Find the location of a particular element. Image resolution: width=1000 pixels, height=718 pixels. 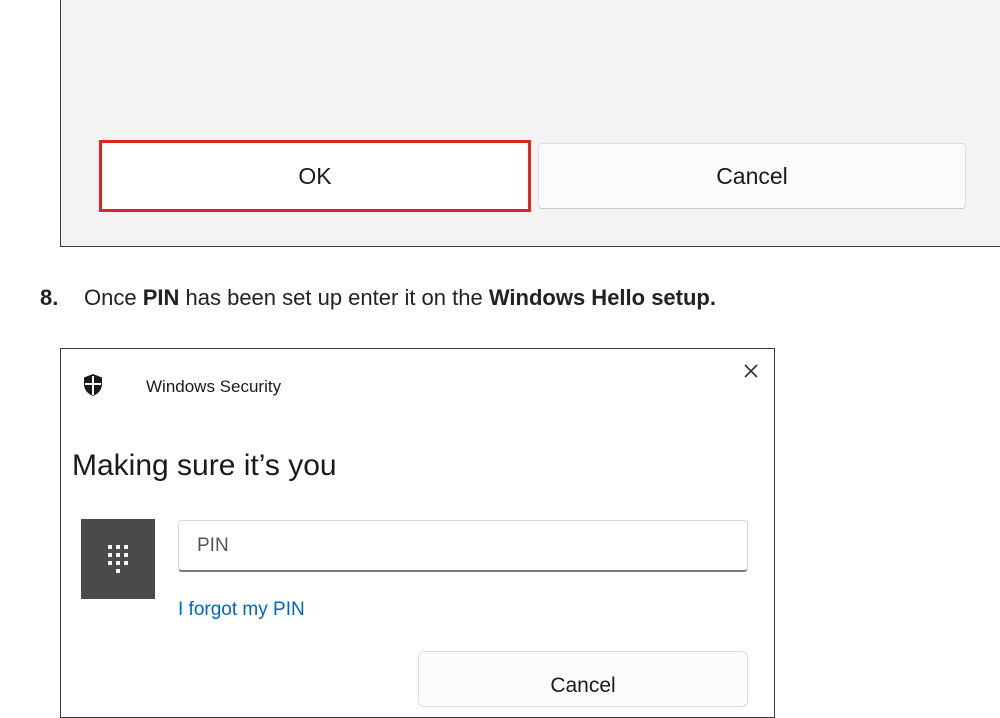

window-title: Windows Security is located at coordinates (214, 386).